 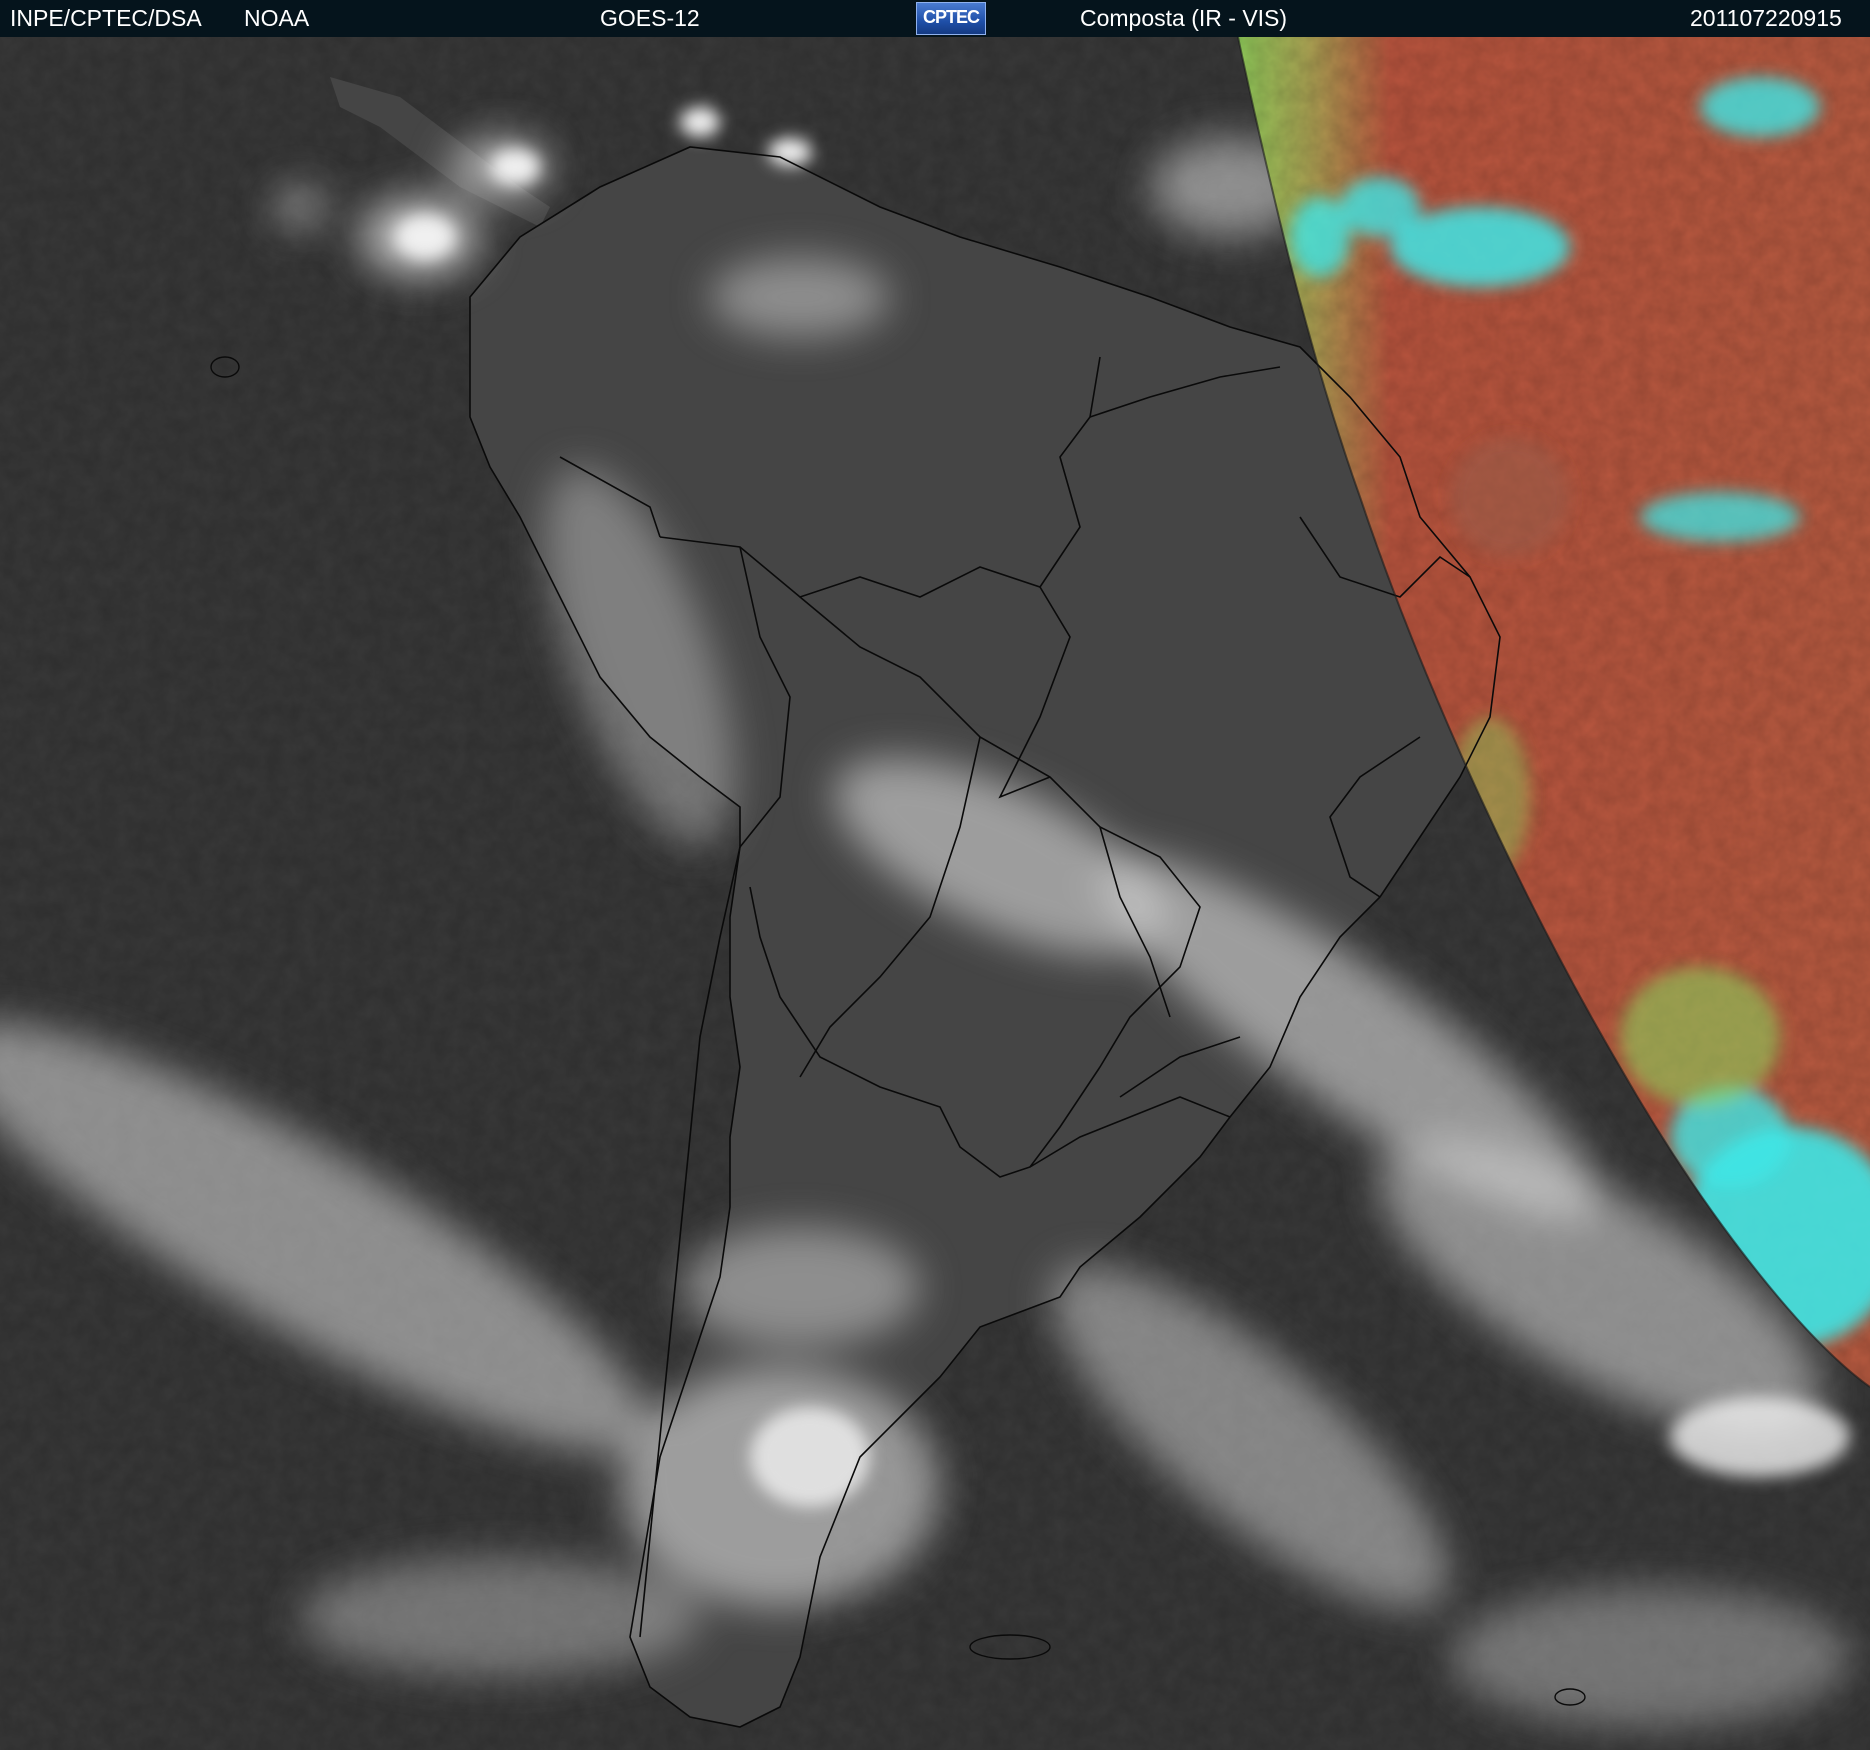 I want to click on product-label: Composta (IR - VIS), so click(x=1184, y=18).